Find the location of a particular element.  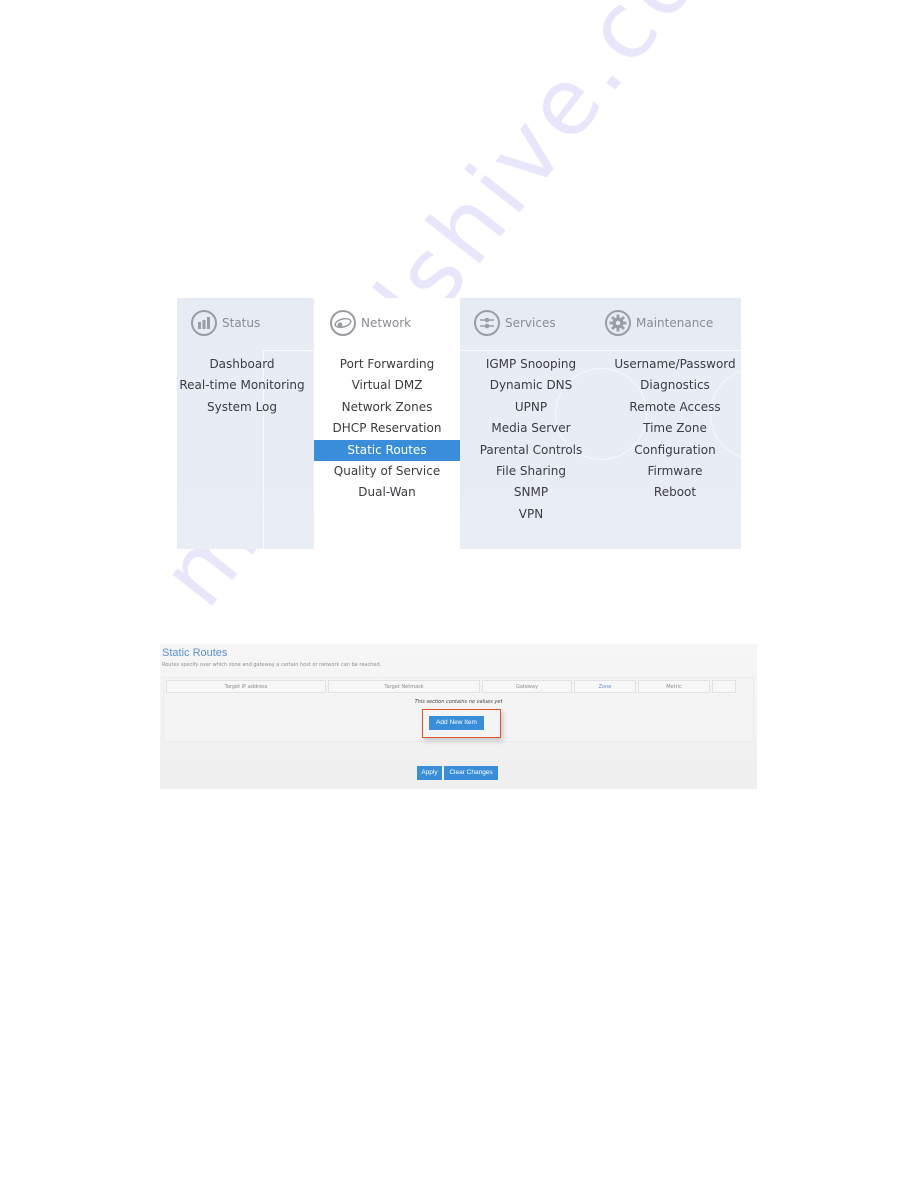

menu-item-realtime-monitoring: Real-time Monitoring is located at coordinates (242, 385).